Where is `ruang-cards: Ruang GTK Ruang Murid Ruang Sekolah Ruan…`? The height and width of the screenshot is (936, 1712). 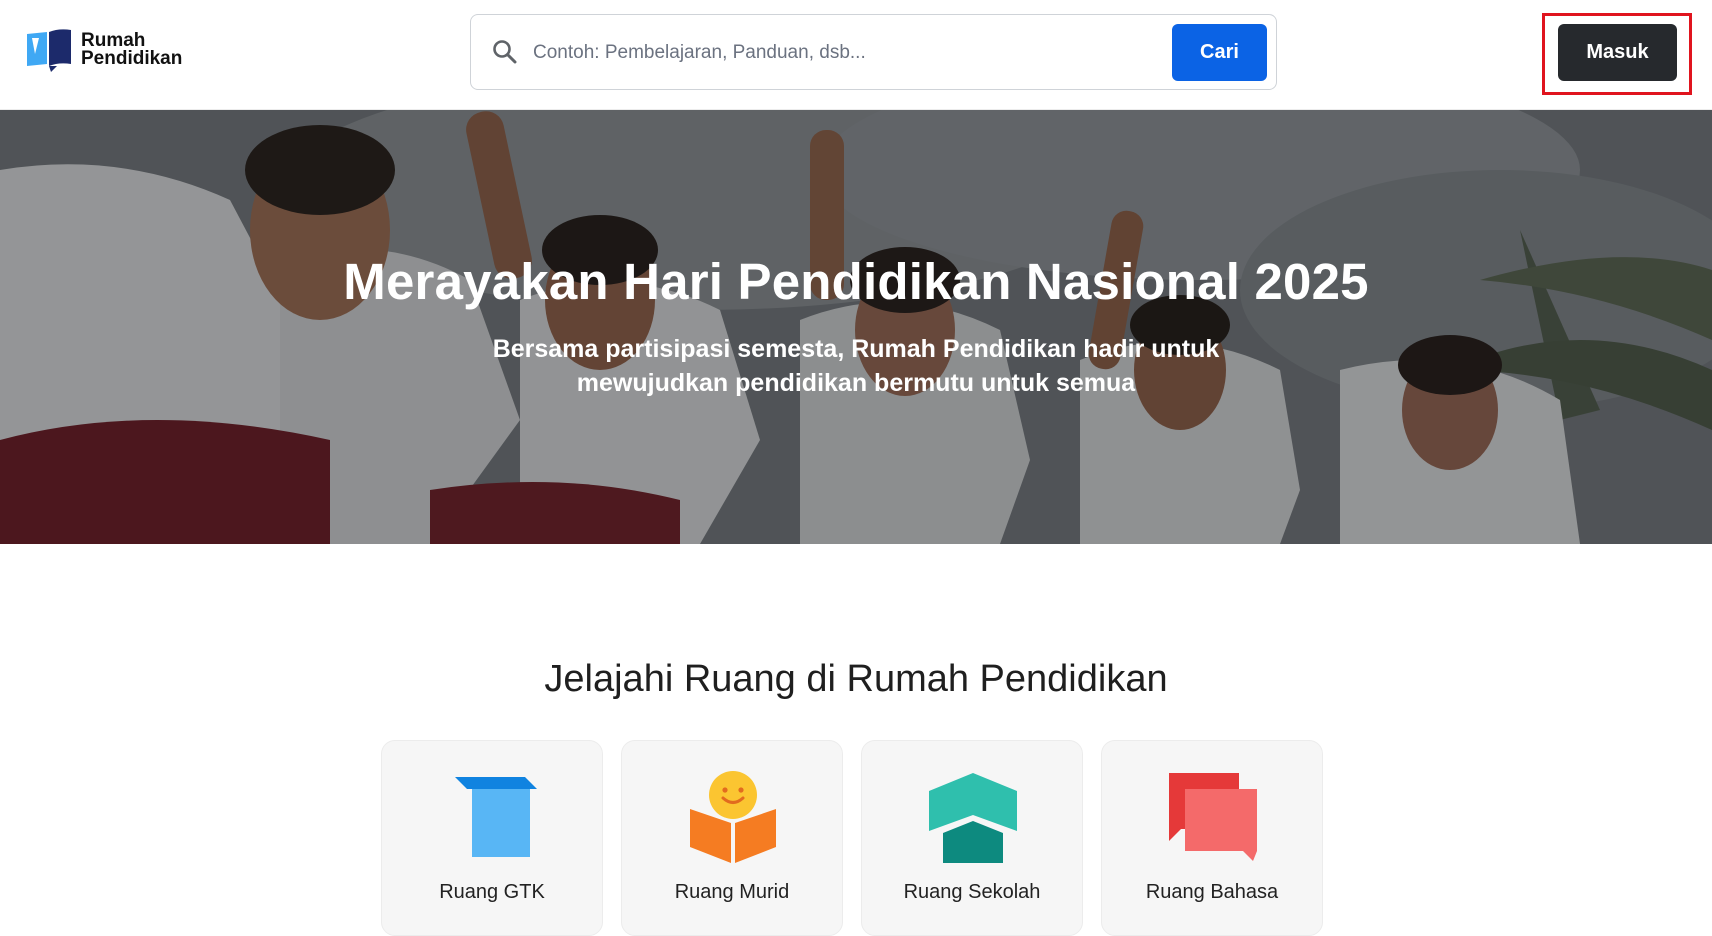 ruang-cards: Ruang GTK Ruang Murid Ruang Sekolah Ruan… is located at coordinates (852, 838).